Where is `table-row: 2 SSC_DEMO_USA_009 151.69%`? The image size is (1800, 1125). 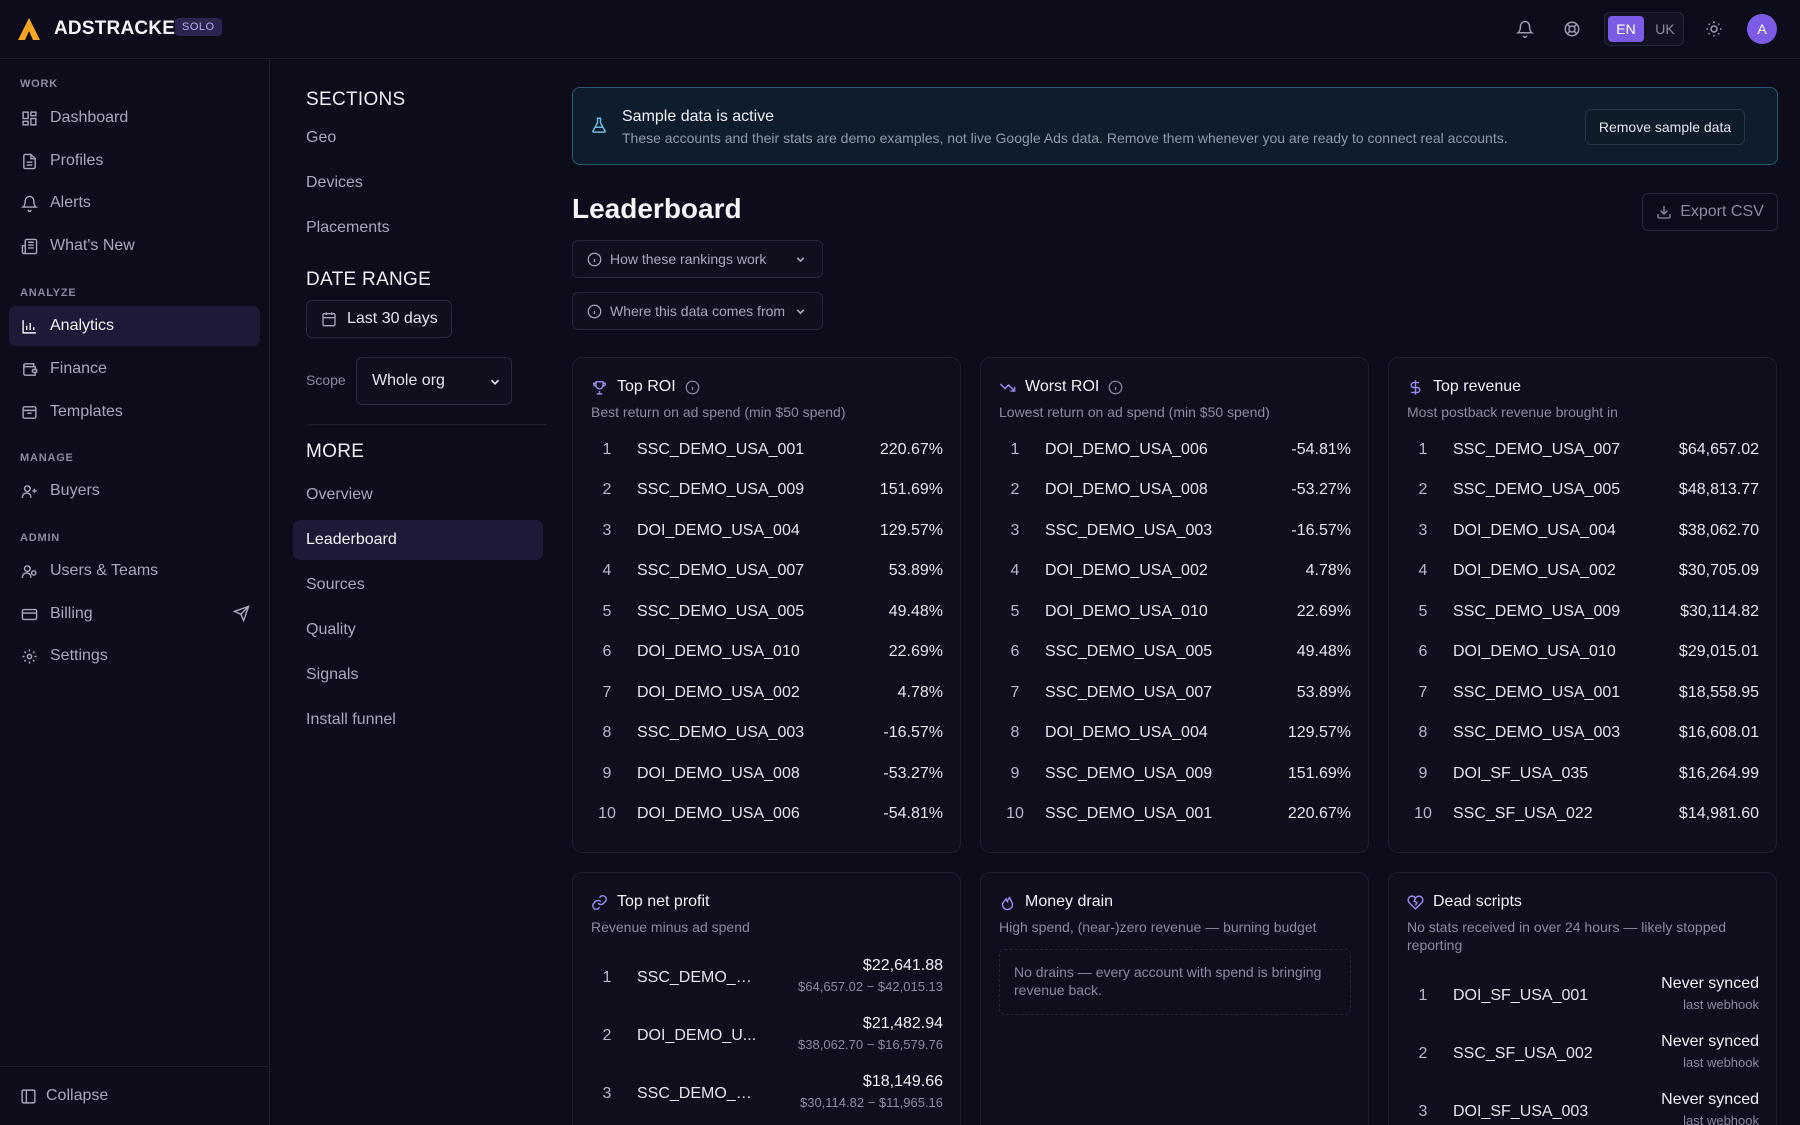
table-row: 2 SSC_DEMO_USA_009 151.69% is located at coordinates (767, 490).